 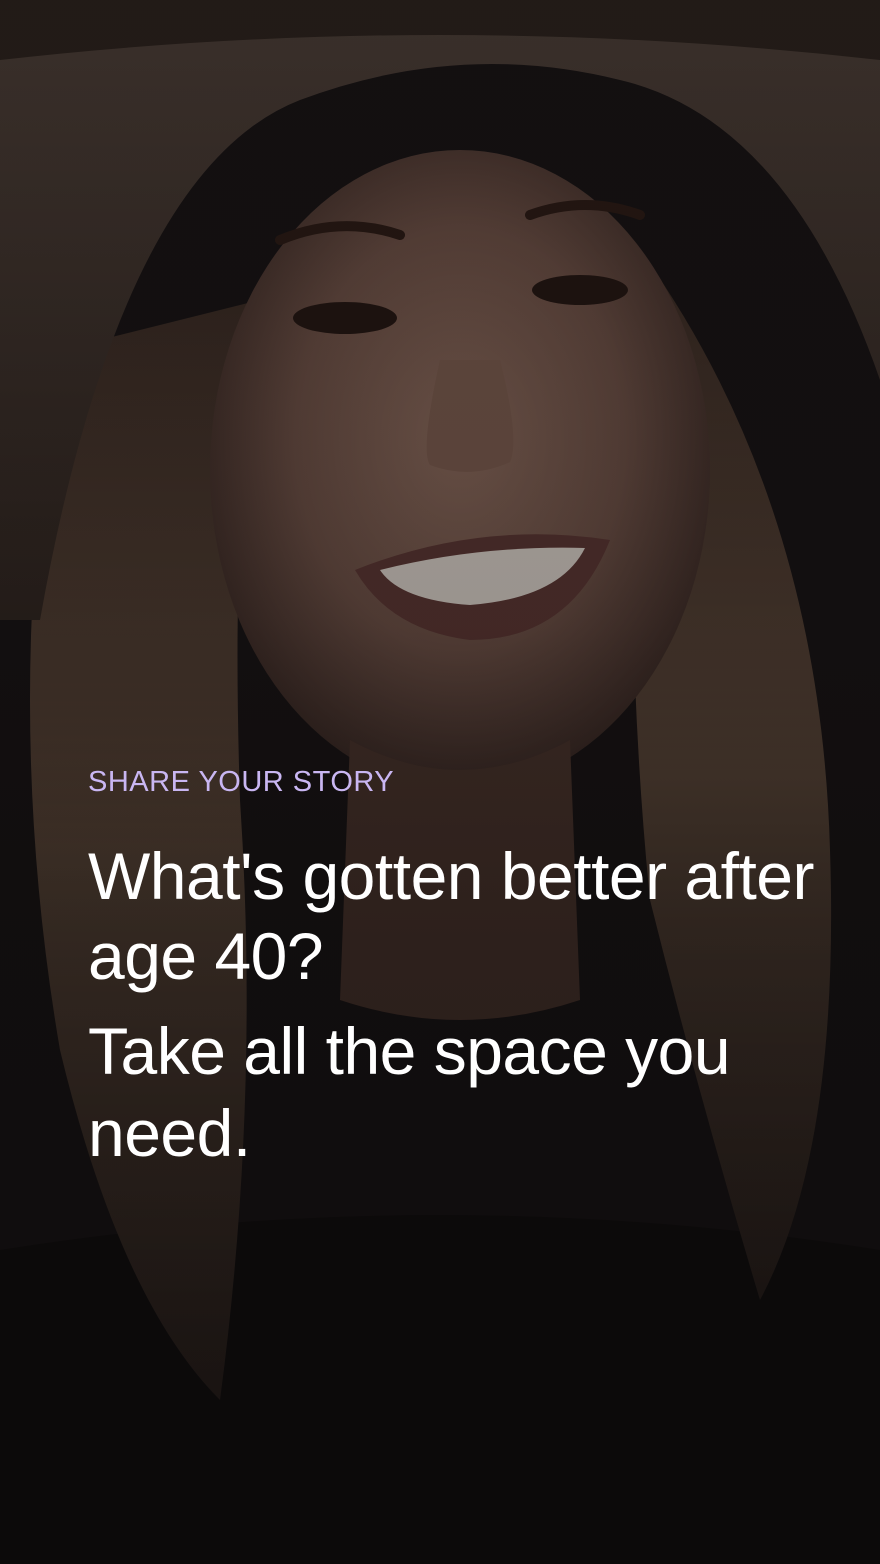 I want to click on subhead-text: Take all the space you need., so click(x=409, y=1092).